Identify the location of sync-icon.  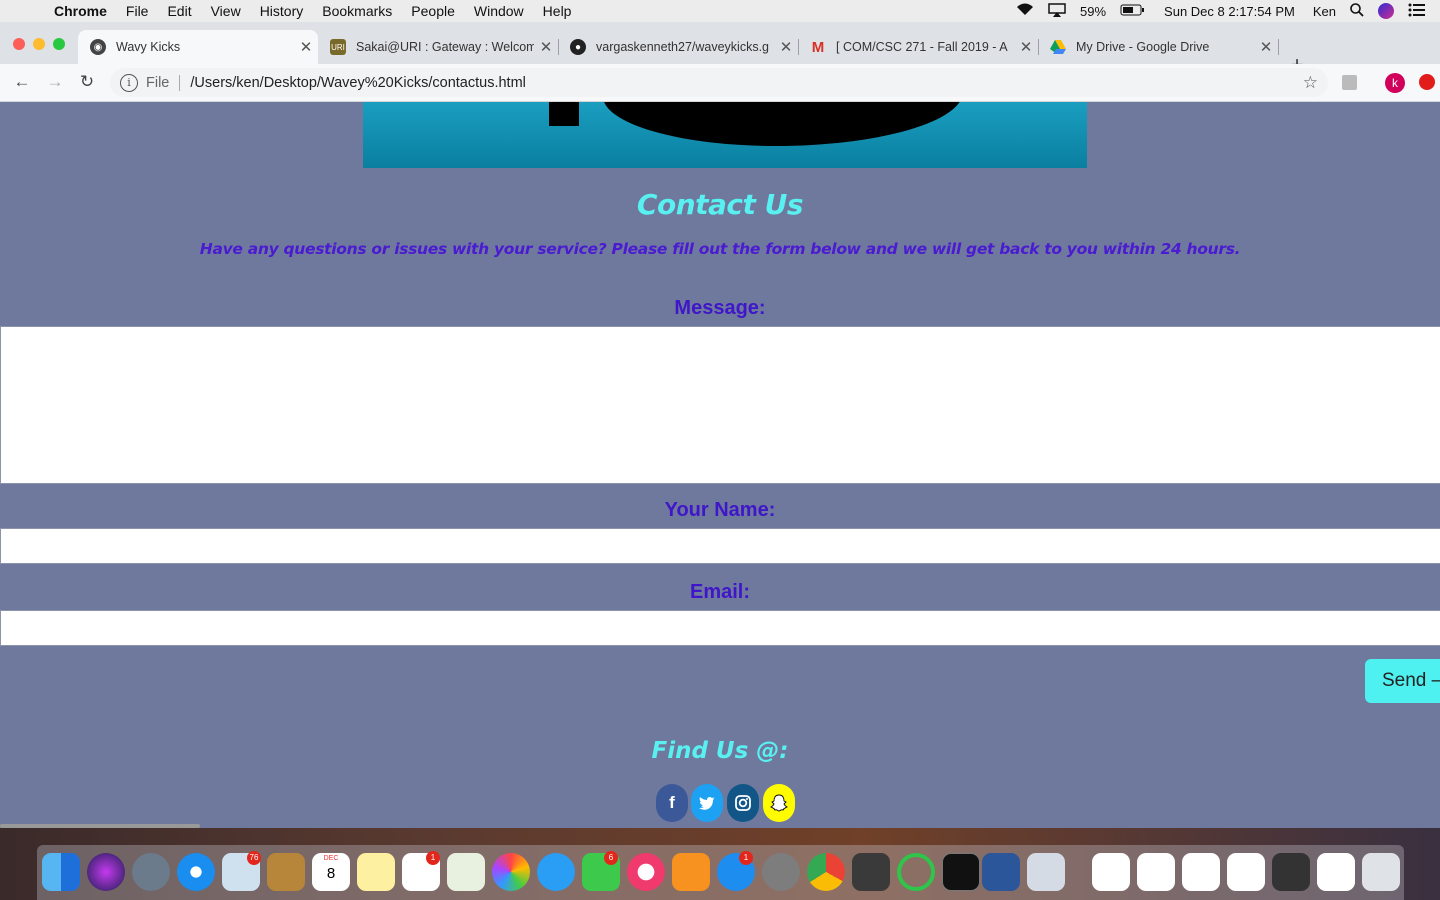
(916, 872).